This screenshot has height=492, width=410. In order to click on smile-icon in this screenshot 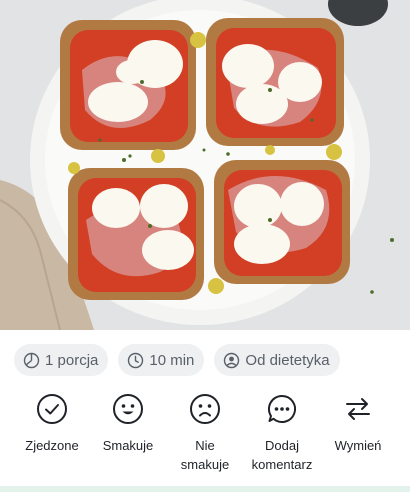, I will do `click(128, 409)`.